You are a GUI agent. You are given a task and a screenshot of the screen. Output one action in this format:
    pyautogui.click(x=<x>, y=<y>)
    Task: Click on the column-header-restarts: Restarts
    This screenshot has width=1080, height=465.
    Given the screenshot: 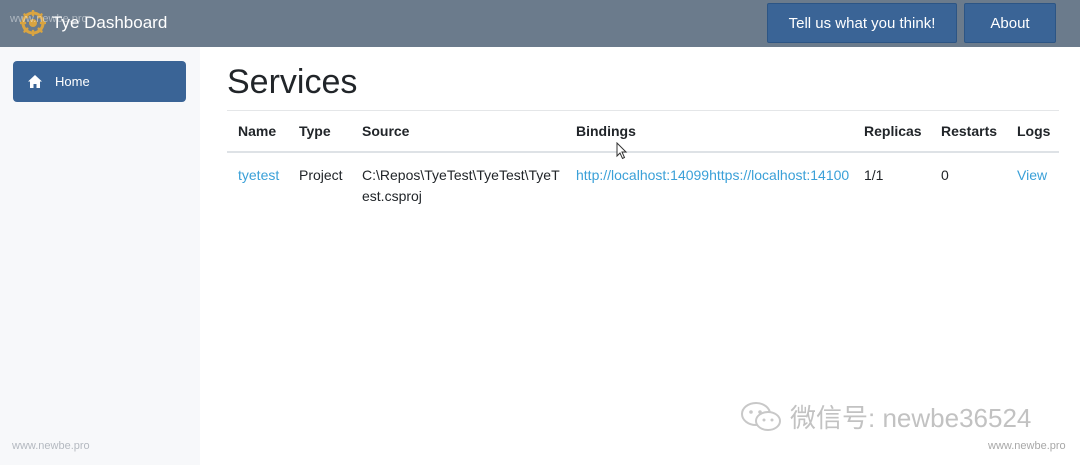 What is the action you would take?
    pyautogui.click(x=968, y=132)
    